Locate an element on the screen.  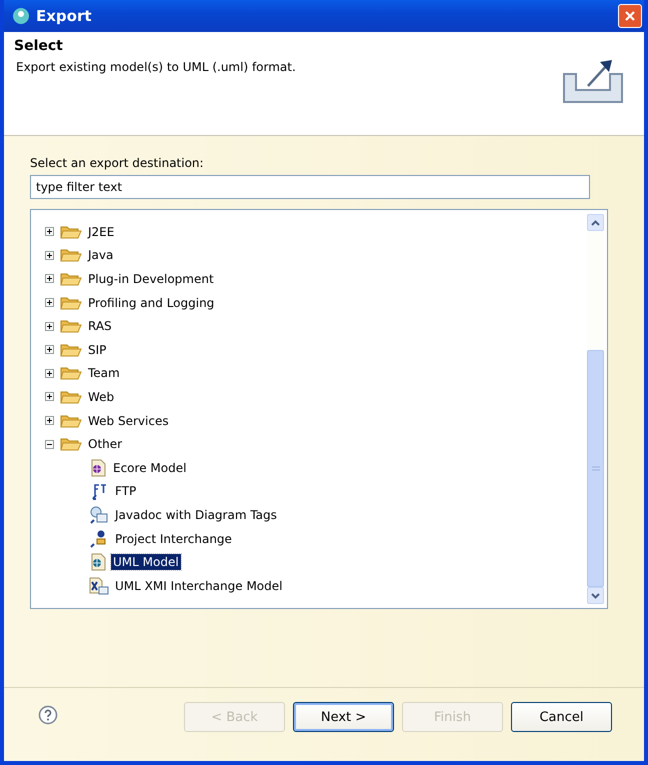
tree-item: SIP is located at coordinates (97, 350).